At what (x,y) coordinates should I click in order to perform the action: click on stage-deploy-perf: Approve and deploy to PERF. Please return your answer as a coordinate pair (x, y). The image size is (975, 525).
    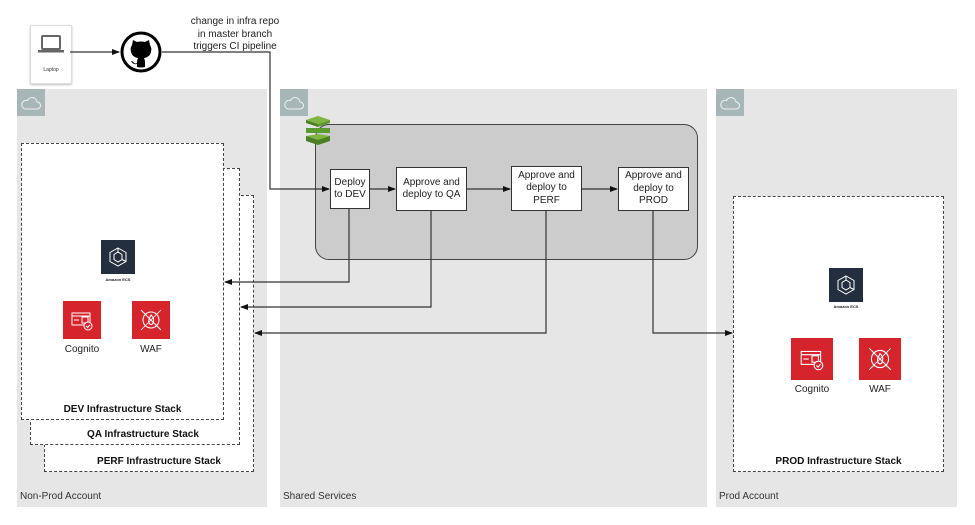
    Looking at the image, I should click on (546, 188).